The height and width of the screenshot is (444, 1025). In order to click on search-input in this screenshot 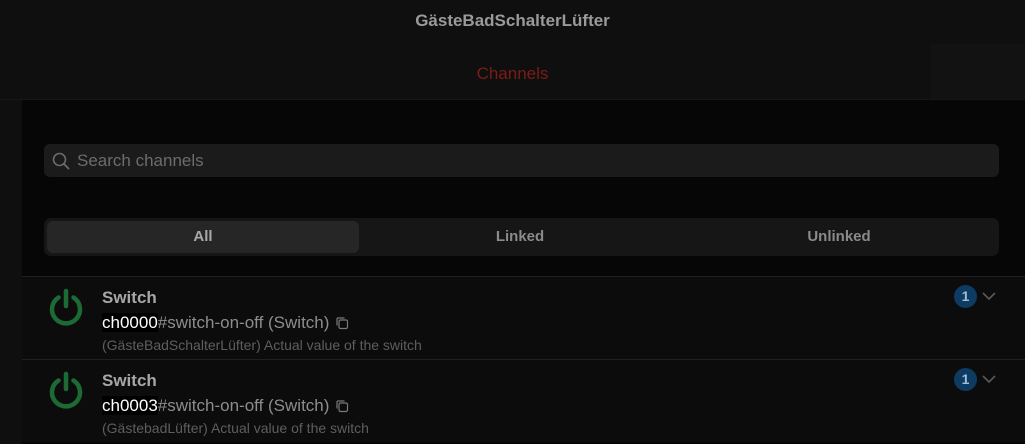, I will do `click(527, 160)`.